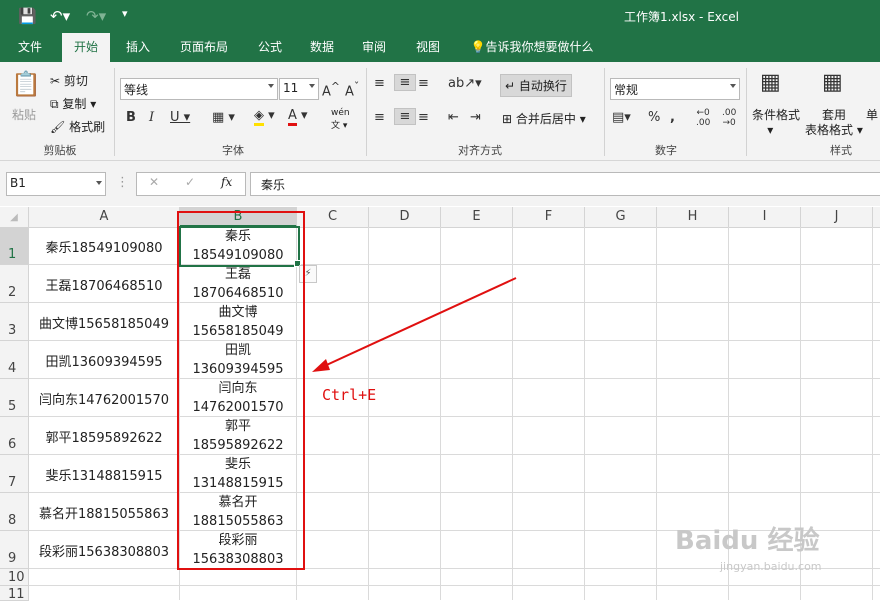  Describe the element at coordinates (14, 246) in the screenshot. I see `row-header-1: 1` at that location.